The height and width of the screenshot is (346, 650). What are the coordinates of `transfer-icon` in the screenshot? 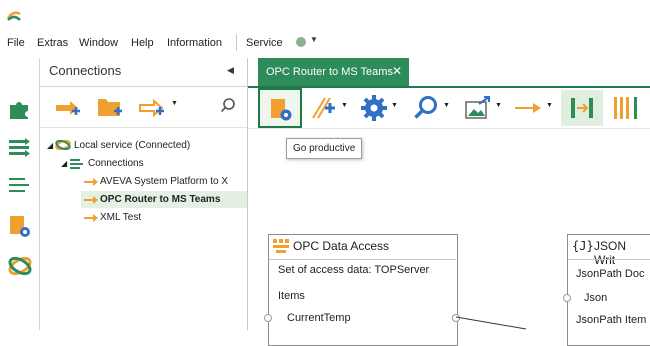 It's located at (20, 186).